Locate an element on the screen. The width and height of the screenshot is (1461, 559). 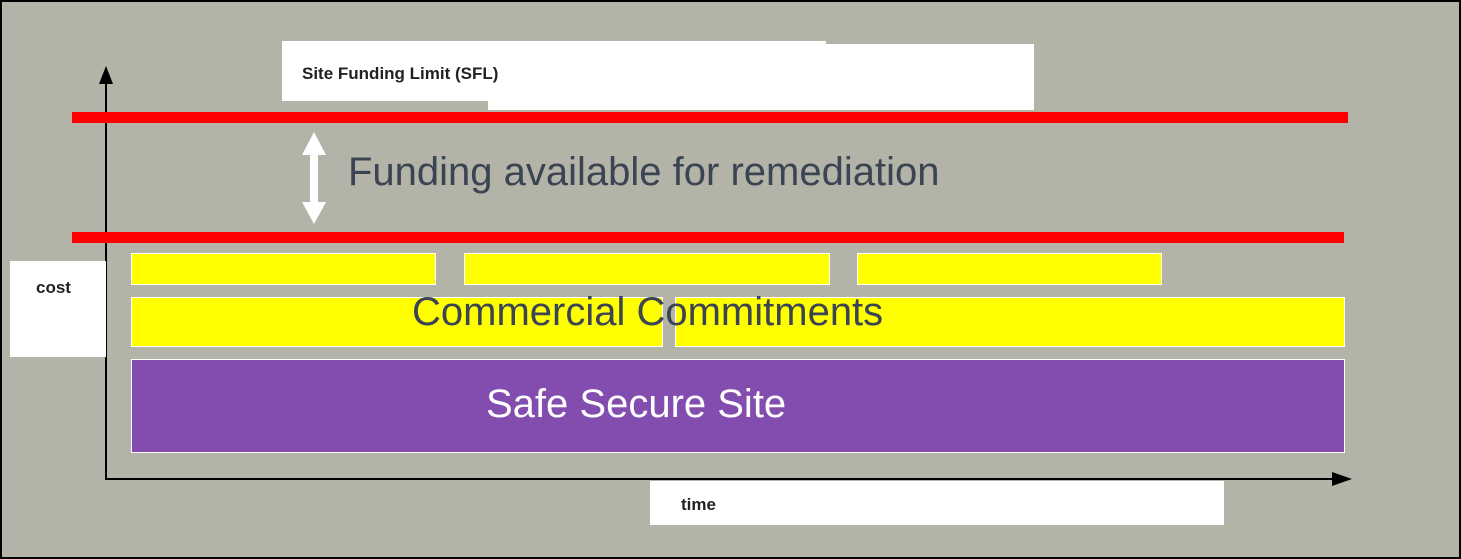
safe-secure-site-label: Safe Secure Site is located at coordinates (636, 404).